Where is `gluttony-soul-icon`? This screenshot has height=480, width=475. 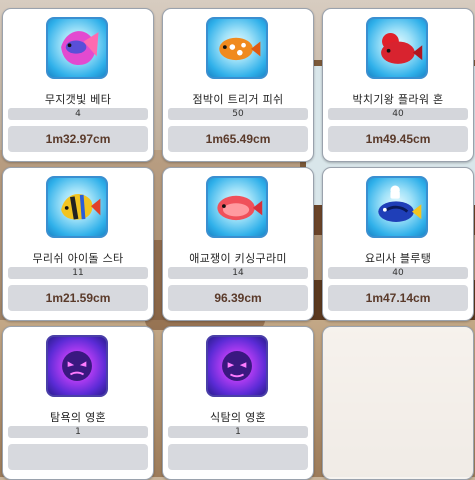 gluttony-soul-icon is located at coordinates (237, 366).